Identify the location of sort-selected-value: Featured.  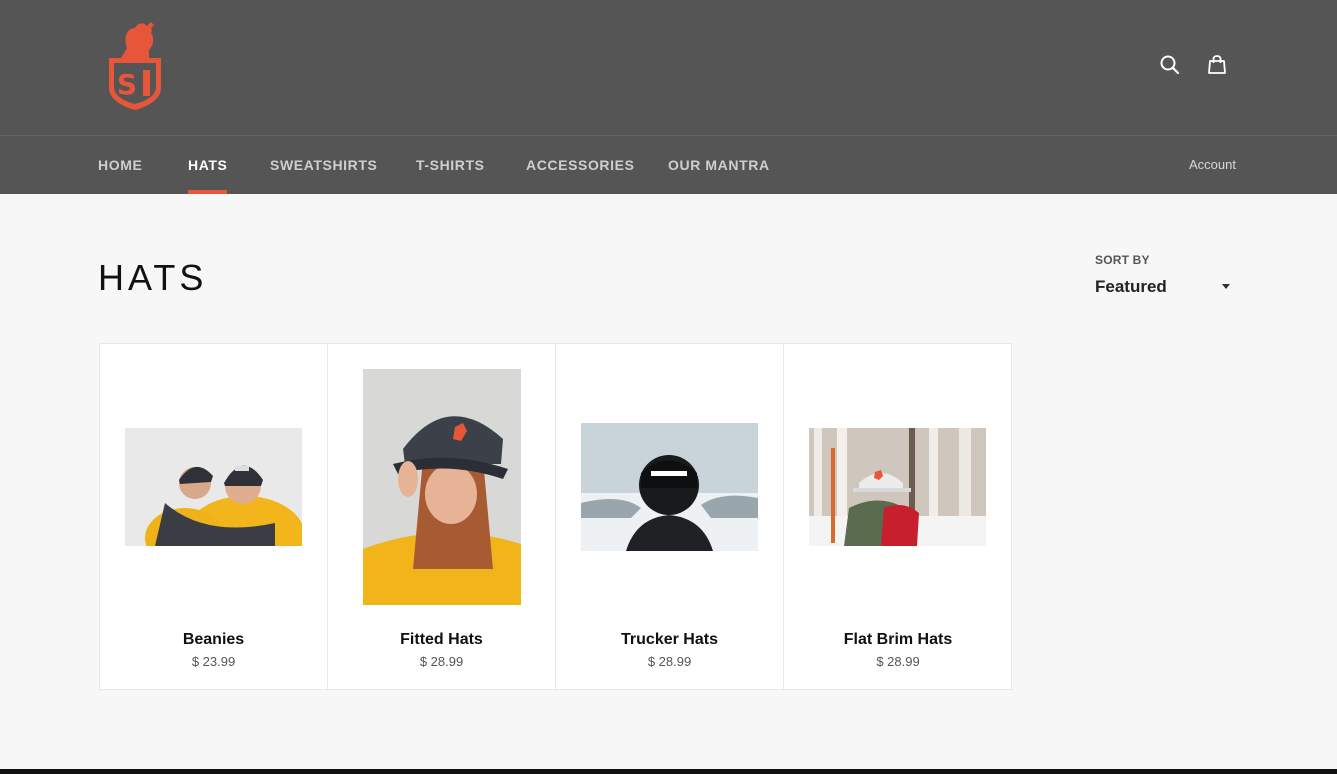
(1131, 286).